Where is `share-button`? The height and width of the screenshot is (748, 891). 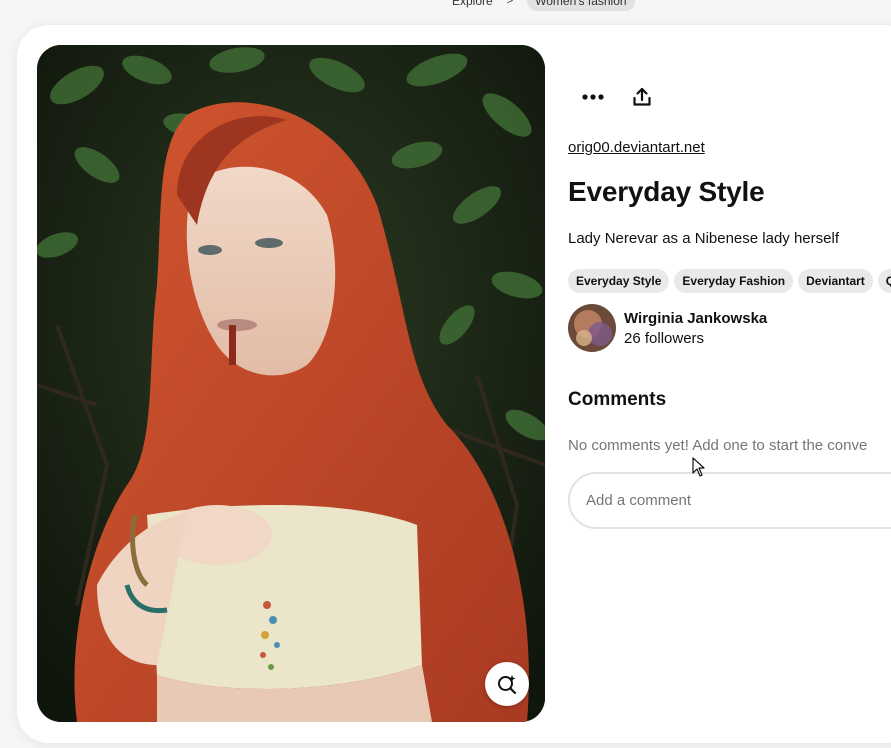 share-button is located at coordinates (641, 97).